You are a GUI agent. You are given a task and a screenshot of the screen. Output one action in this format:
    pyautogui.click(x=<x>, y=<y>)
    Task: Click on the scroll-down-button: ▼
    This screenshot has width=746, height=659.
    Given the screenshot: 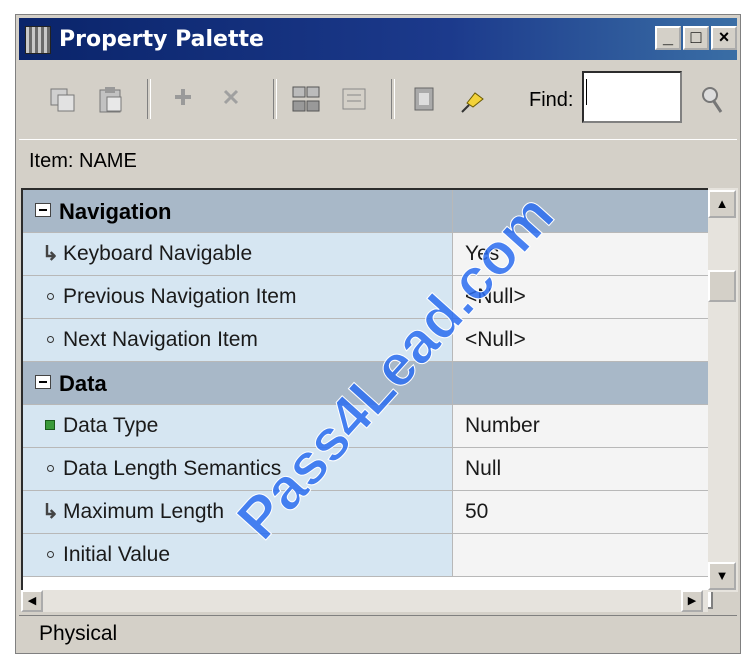 What is the action you would take?
    pyautogui.click(x=722, y=576)
    